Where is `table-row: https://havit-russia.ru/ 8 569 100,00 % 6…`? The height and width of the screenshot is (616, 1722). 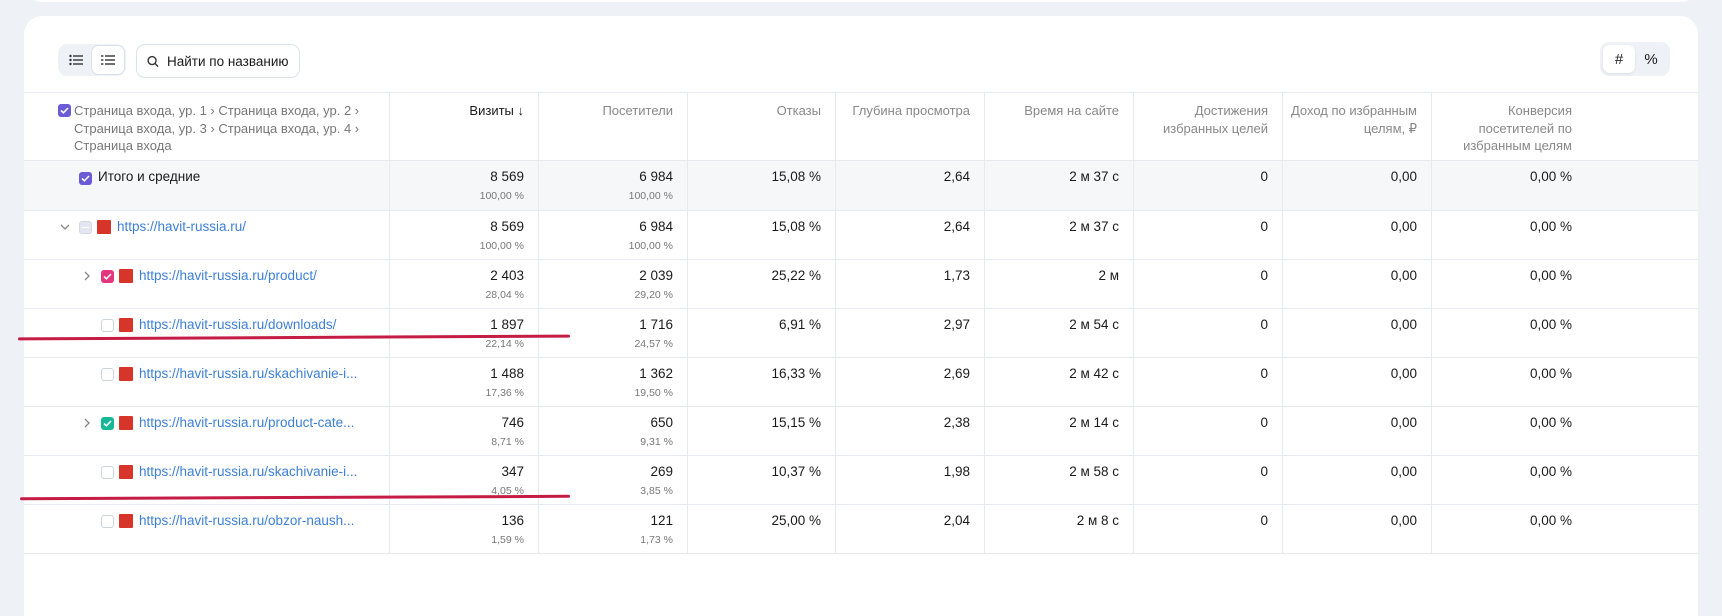 table-row: https://havit-russia.ru/ 8 569 100,00 % 6… is located at coordinates (861, 235).